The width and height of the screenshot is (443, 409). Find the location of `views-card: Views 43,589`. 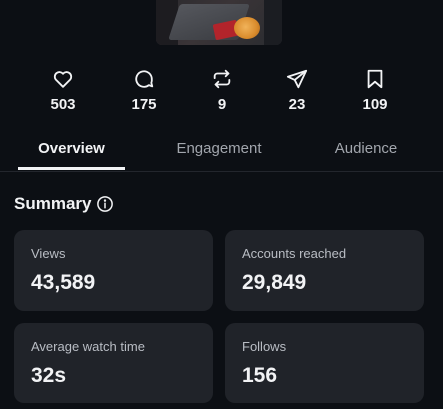

views-card: Views 43,589 is located at coordinates (113, 270).